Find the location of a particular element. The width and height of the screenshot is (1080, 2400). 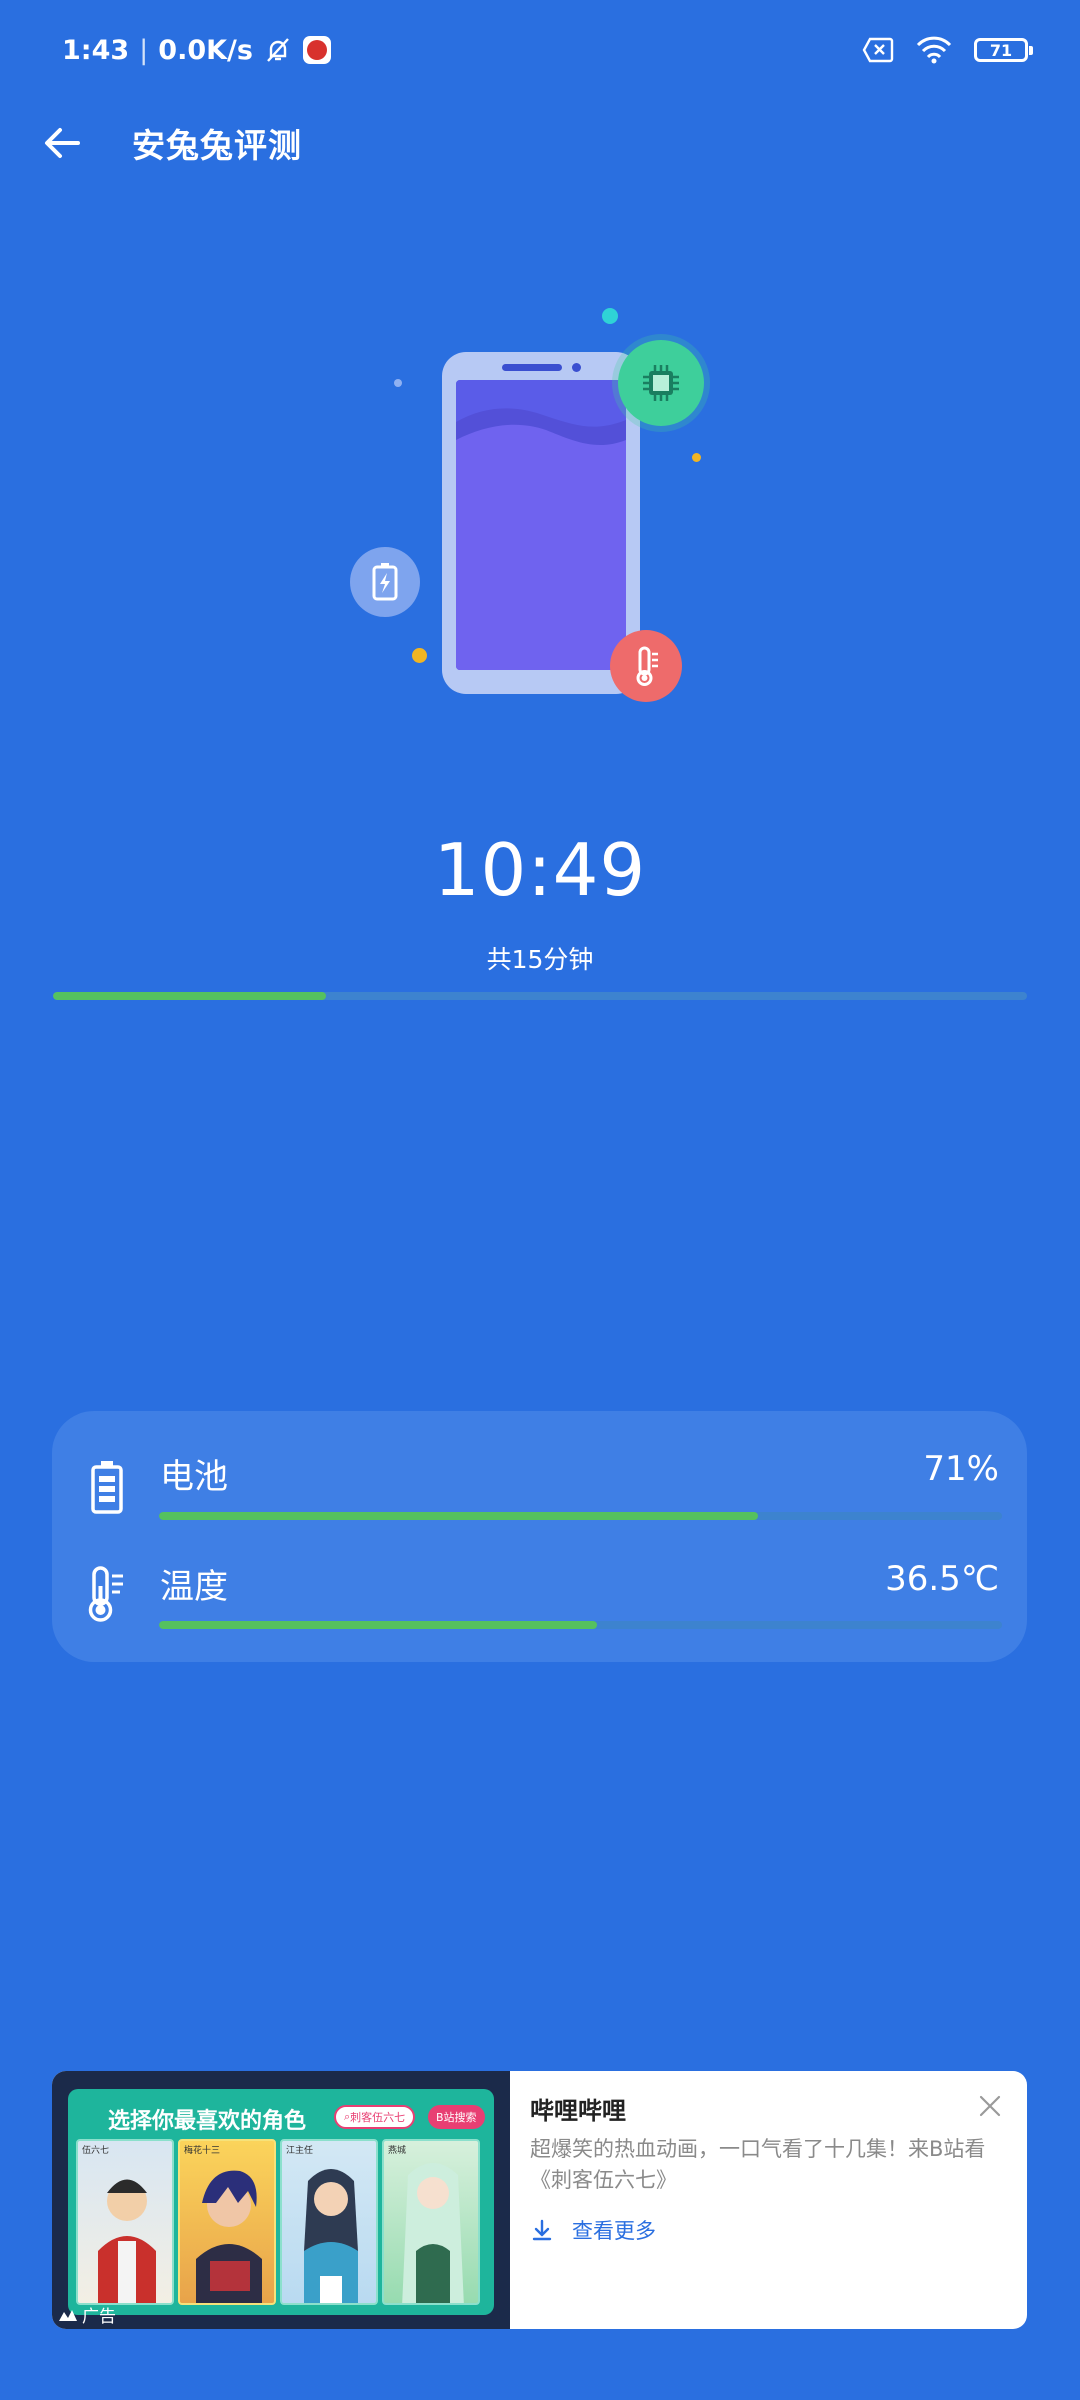

ad-character-card: 伍六七 is located at coordinates (125, 2222).